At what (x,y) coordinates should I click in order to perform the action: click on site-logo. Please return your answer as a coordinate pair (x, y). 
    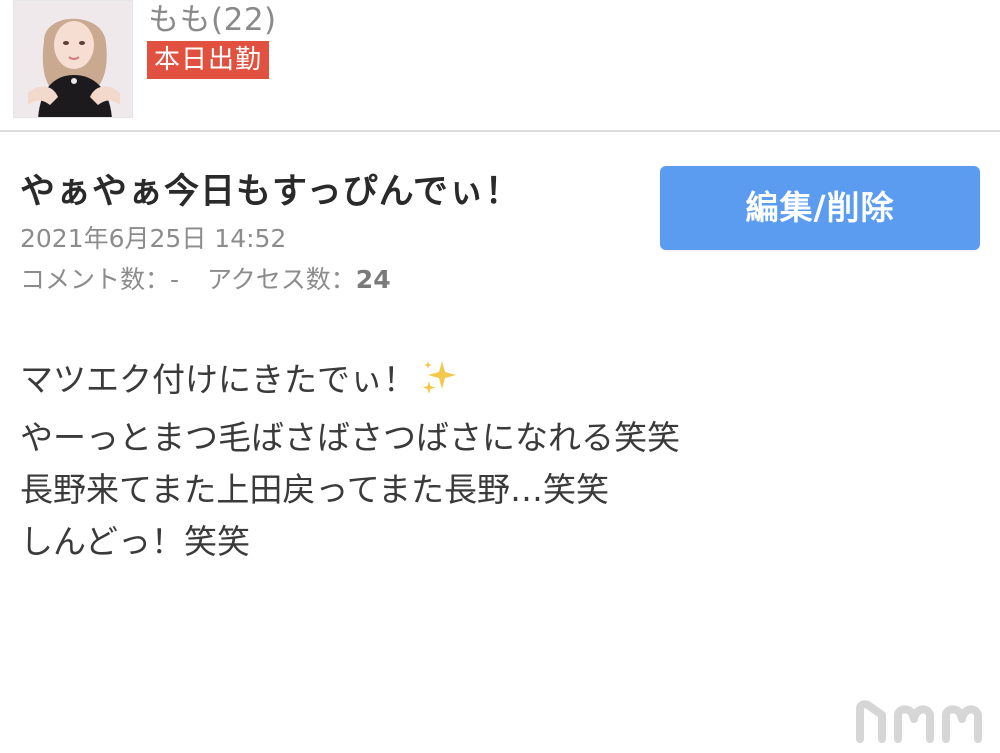
    Looking at the image, I should click on (922, 720).